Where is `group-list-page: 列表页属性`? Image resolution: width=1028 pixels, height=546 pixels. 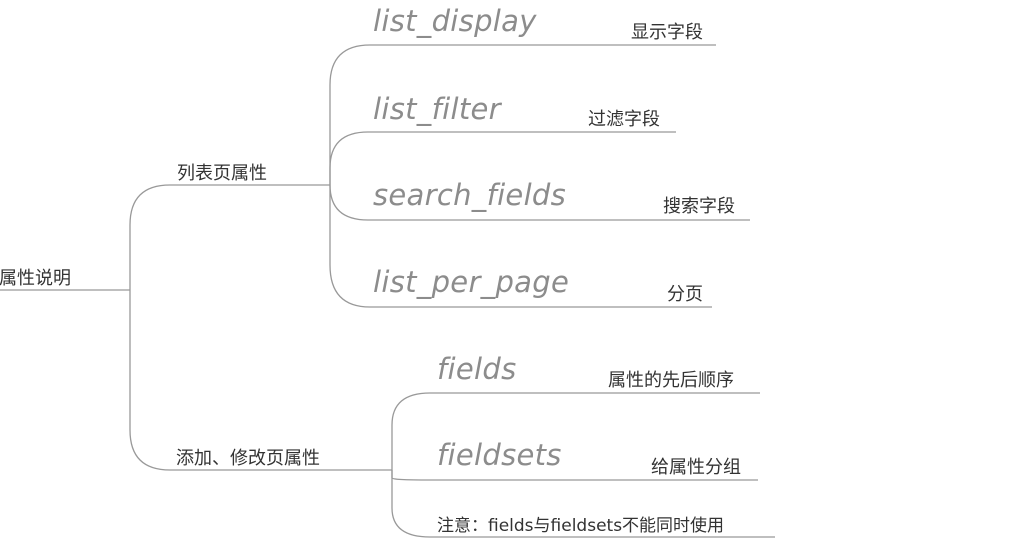
group-list-page: 列表页属性 is located at coordinates (222, 173).